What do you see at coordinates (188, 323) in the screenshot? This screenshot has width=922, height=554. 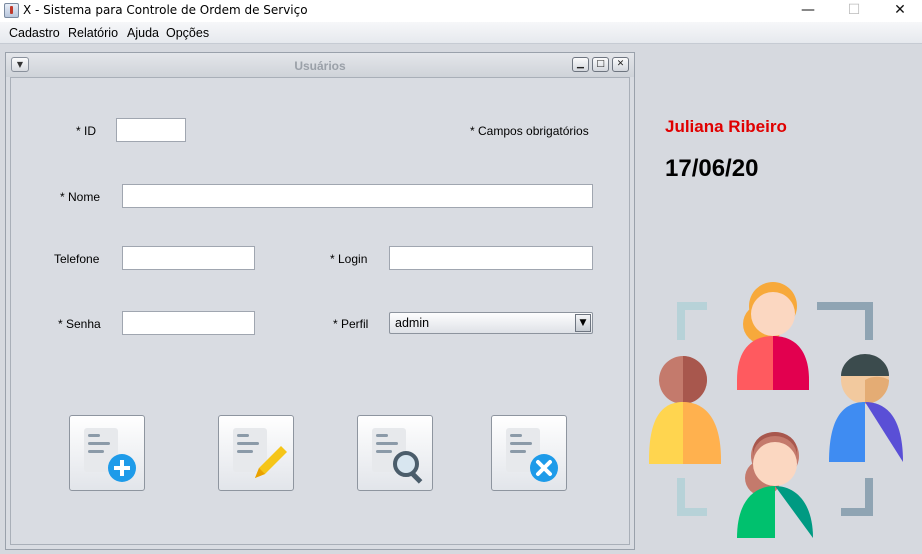 I see `senha-field` at bounding box center [188, 323].